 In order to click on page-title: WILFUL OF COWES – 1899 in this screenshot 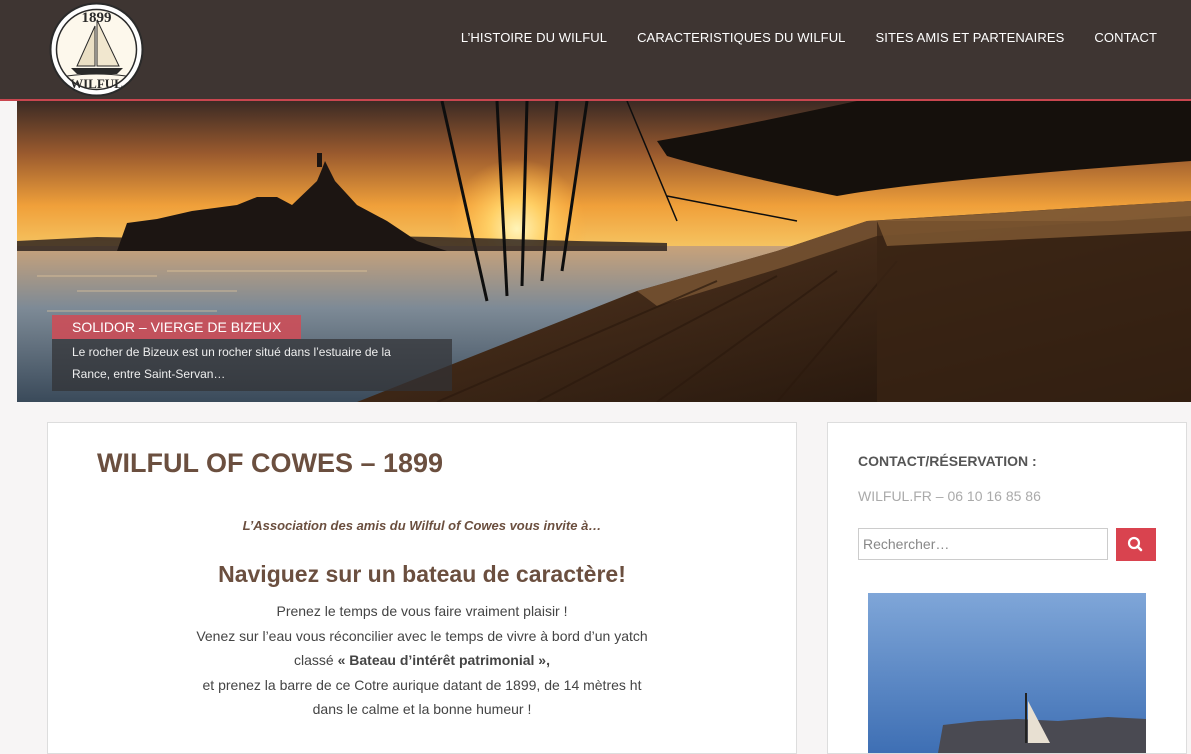, I will do `click(270, 463)`.